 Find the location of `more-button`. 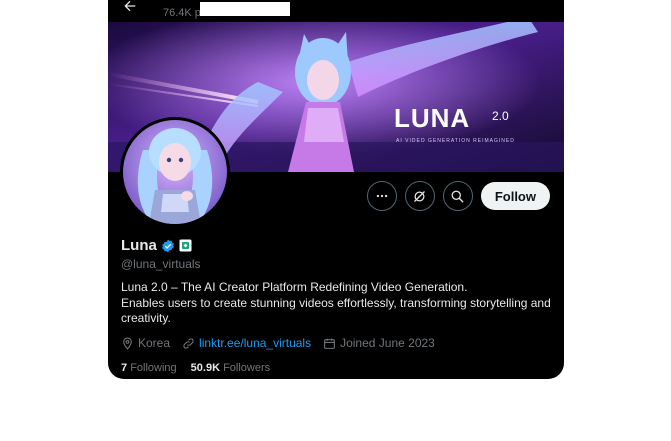

more-button is located at coordinates (381, 196).